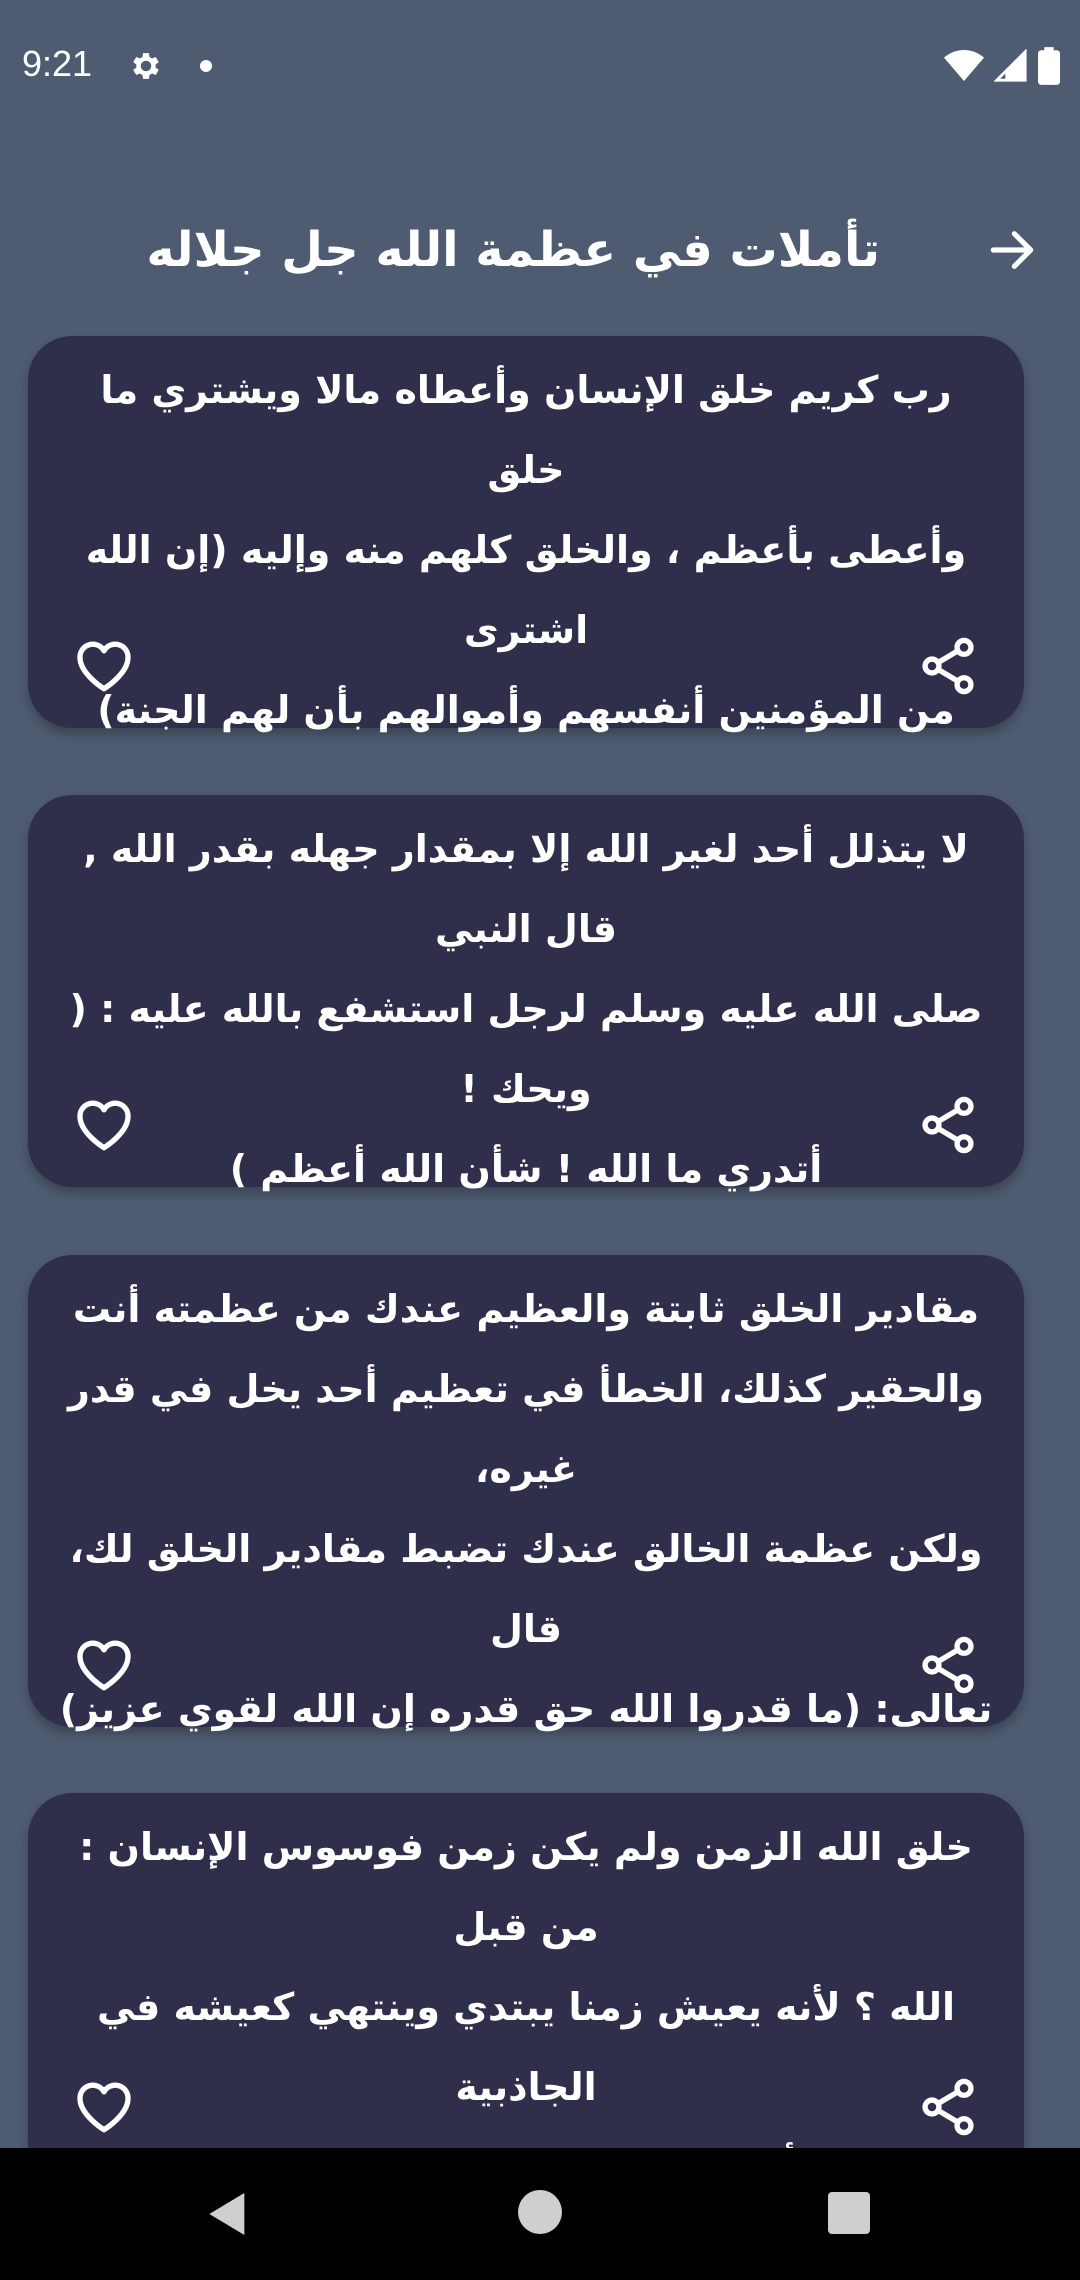  What do you see at coordinates (1012, 250) in the screenshot?
I see `arrow-right-icon` at bounding box center [1012, 250].